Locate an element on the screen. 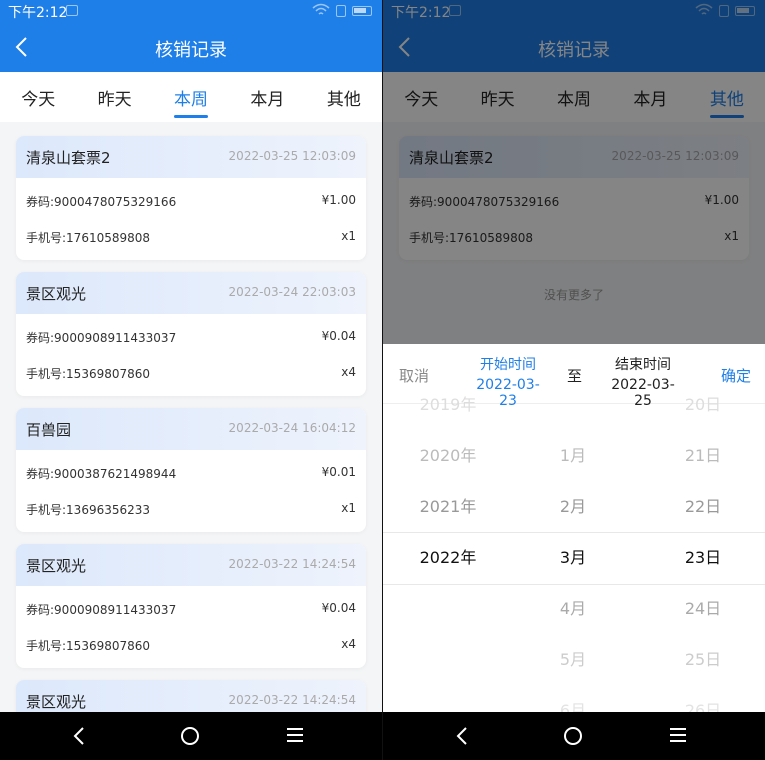 Image resolution: width=765 pixels, height=760 pixels. record-card: 景区观光 2022-03-22 14:24:54 is located at coordinates (191, 696).